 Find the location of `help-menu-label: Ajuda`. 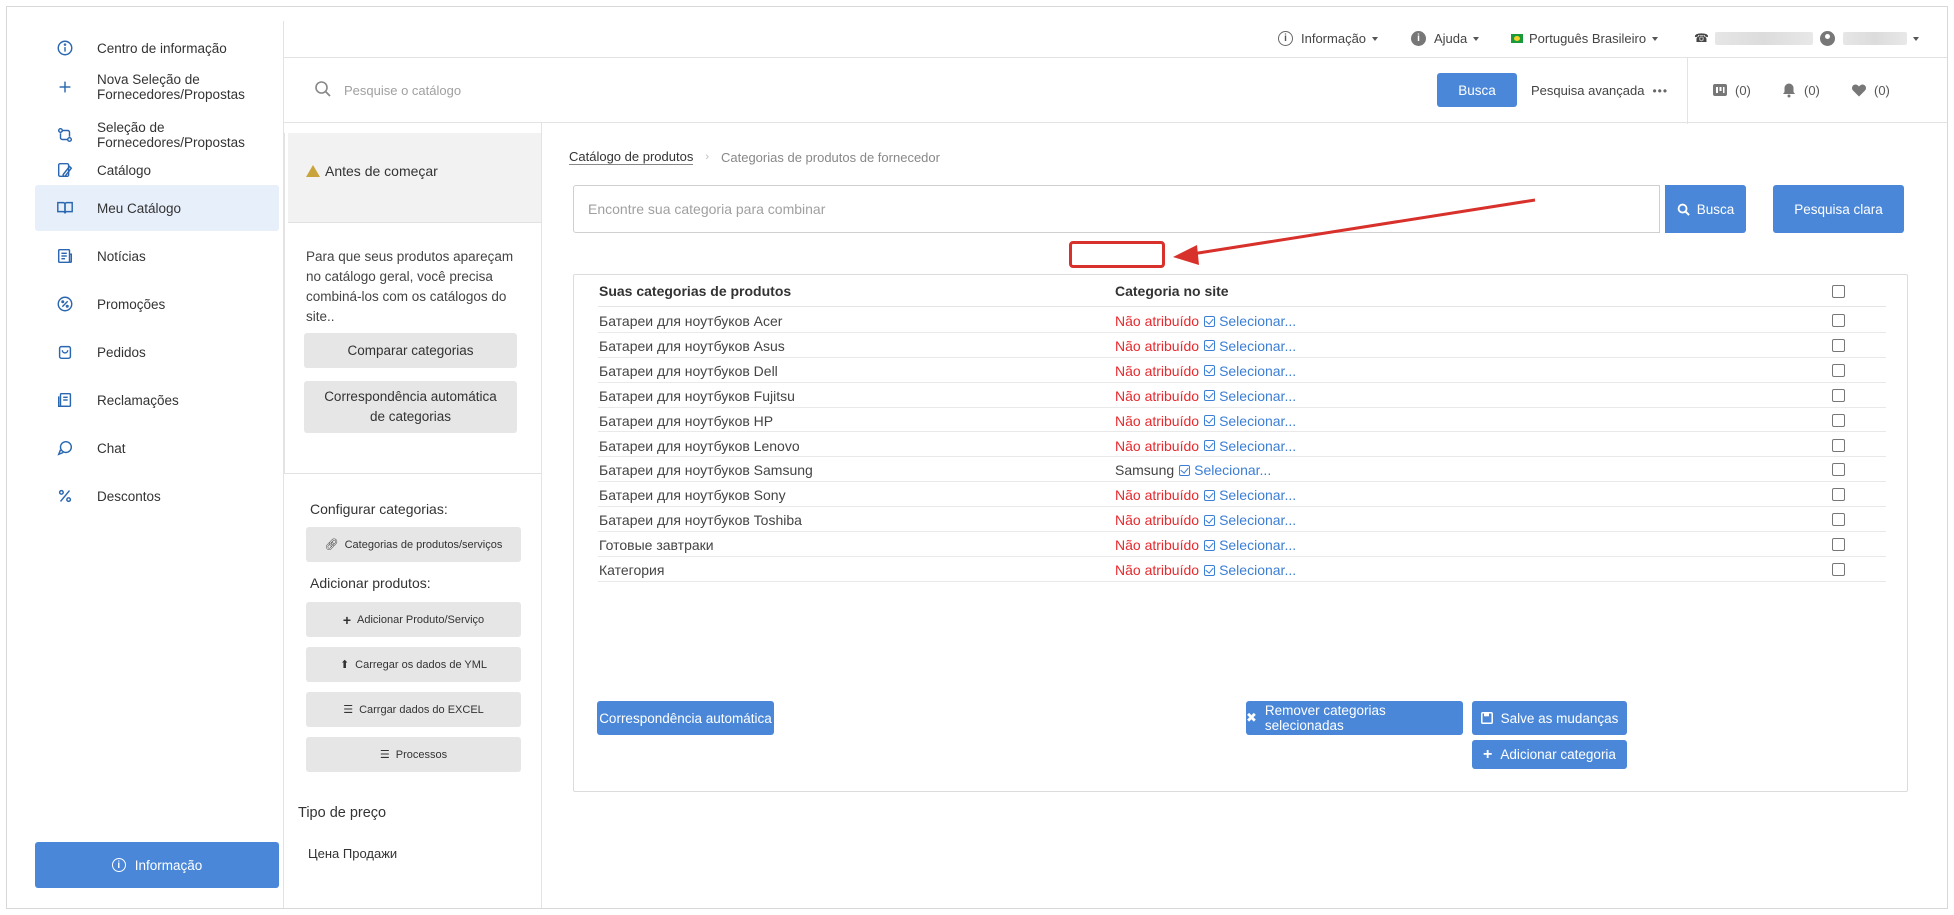

help-menu-label: Ajuda is located at coordinates (1451, 38).